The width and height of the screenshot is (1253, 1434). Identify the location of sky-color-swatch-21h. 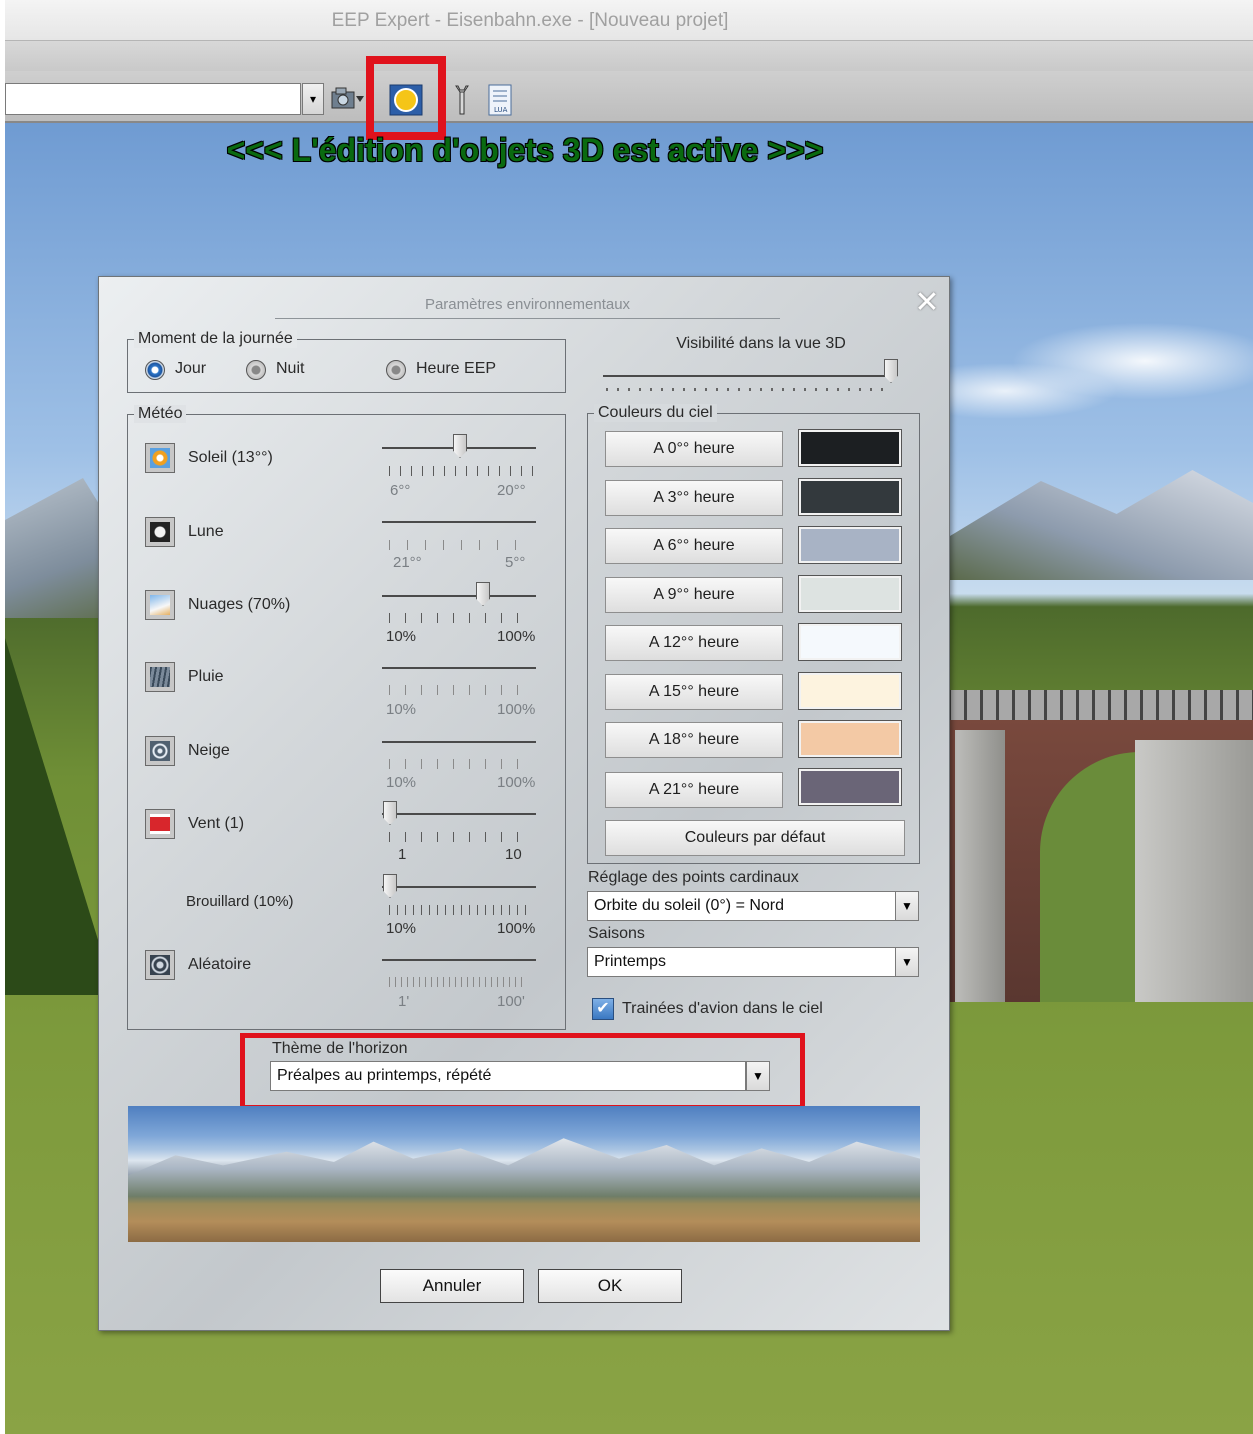
(850, 787).